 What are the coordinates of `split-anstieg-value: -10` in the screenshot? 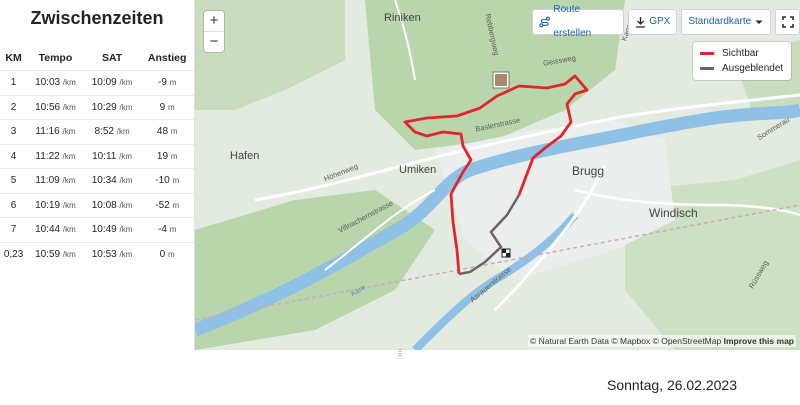 It's located at (162, 181).